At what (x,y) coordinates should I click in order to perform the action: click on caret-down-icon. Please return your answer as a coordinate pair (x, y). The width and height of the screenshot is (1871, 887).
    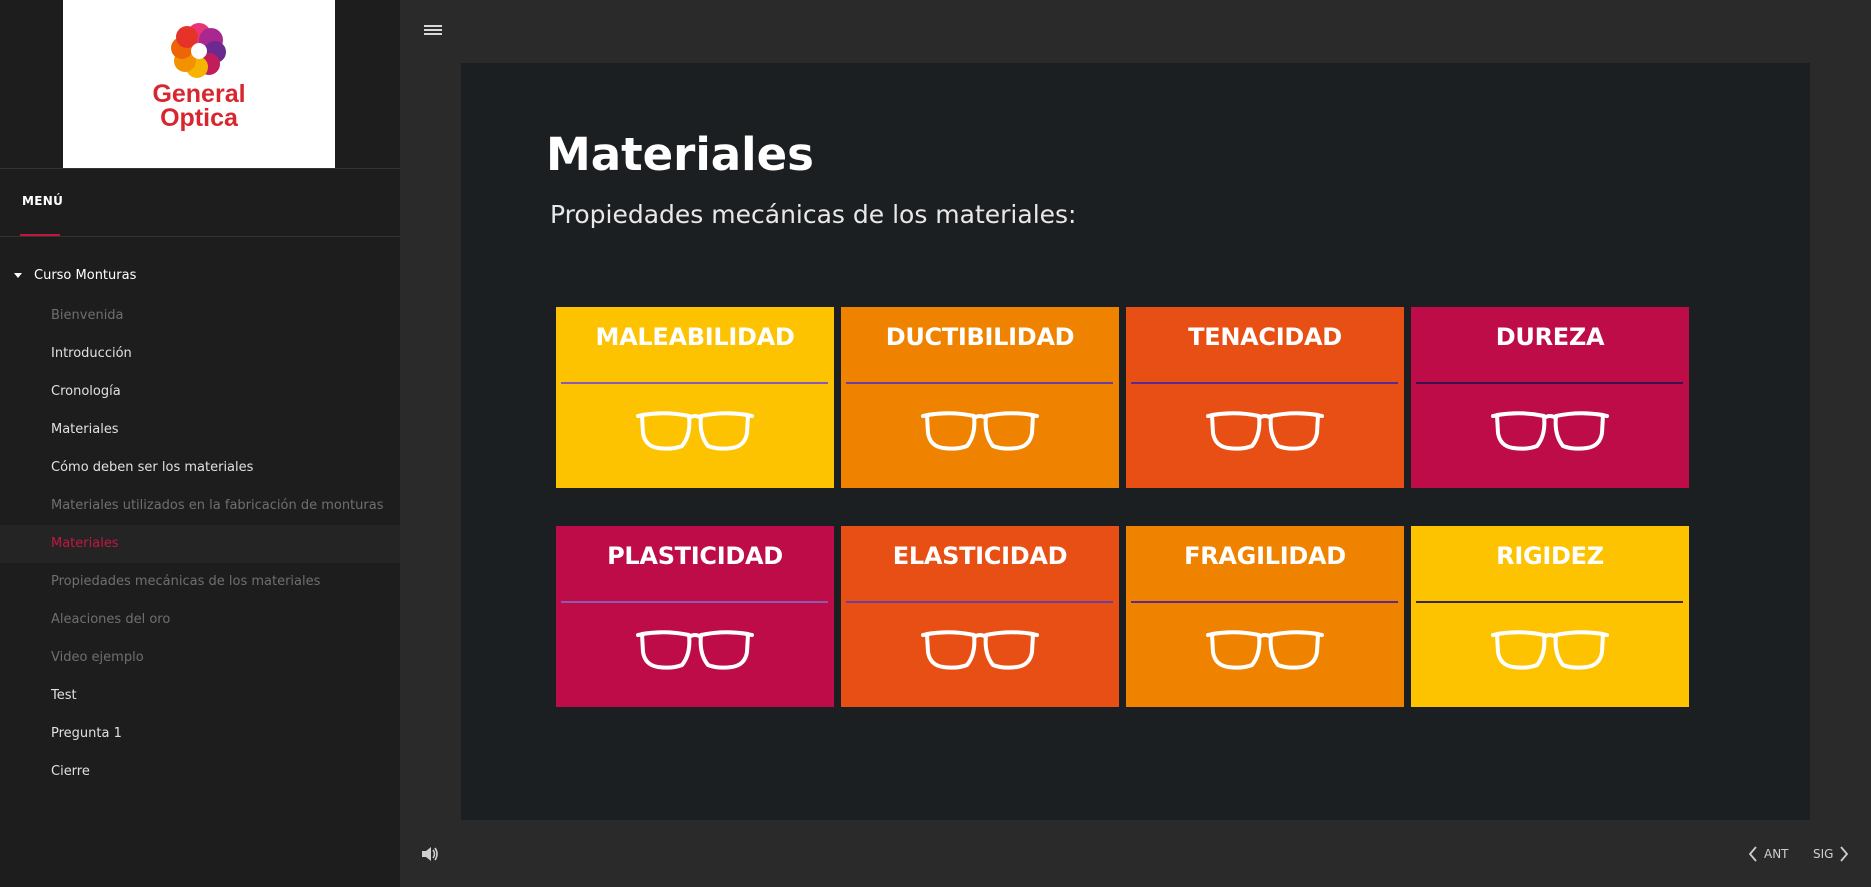
    Looking at the image, I should click on (18, 275).